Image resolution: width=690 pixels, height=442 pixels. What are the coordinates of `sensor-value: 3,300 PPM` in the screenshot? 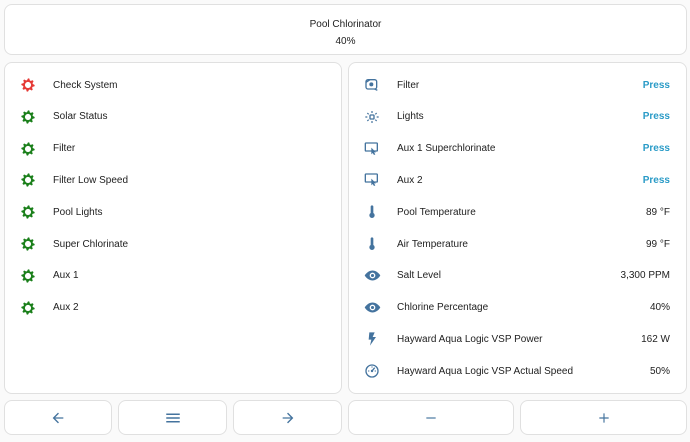 It's located at (645, 276).